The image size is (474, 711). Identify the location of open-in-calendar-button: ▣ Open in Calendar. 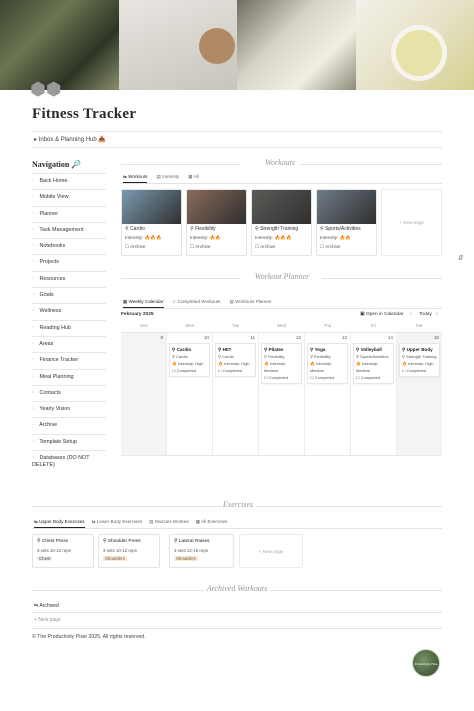
(381, 314).